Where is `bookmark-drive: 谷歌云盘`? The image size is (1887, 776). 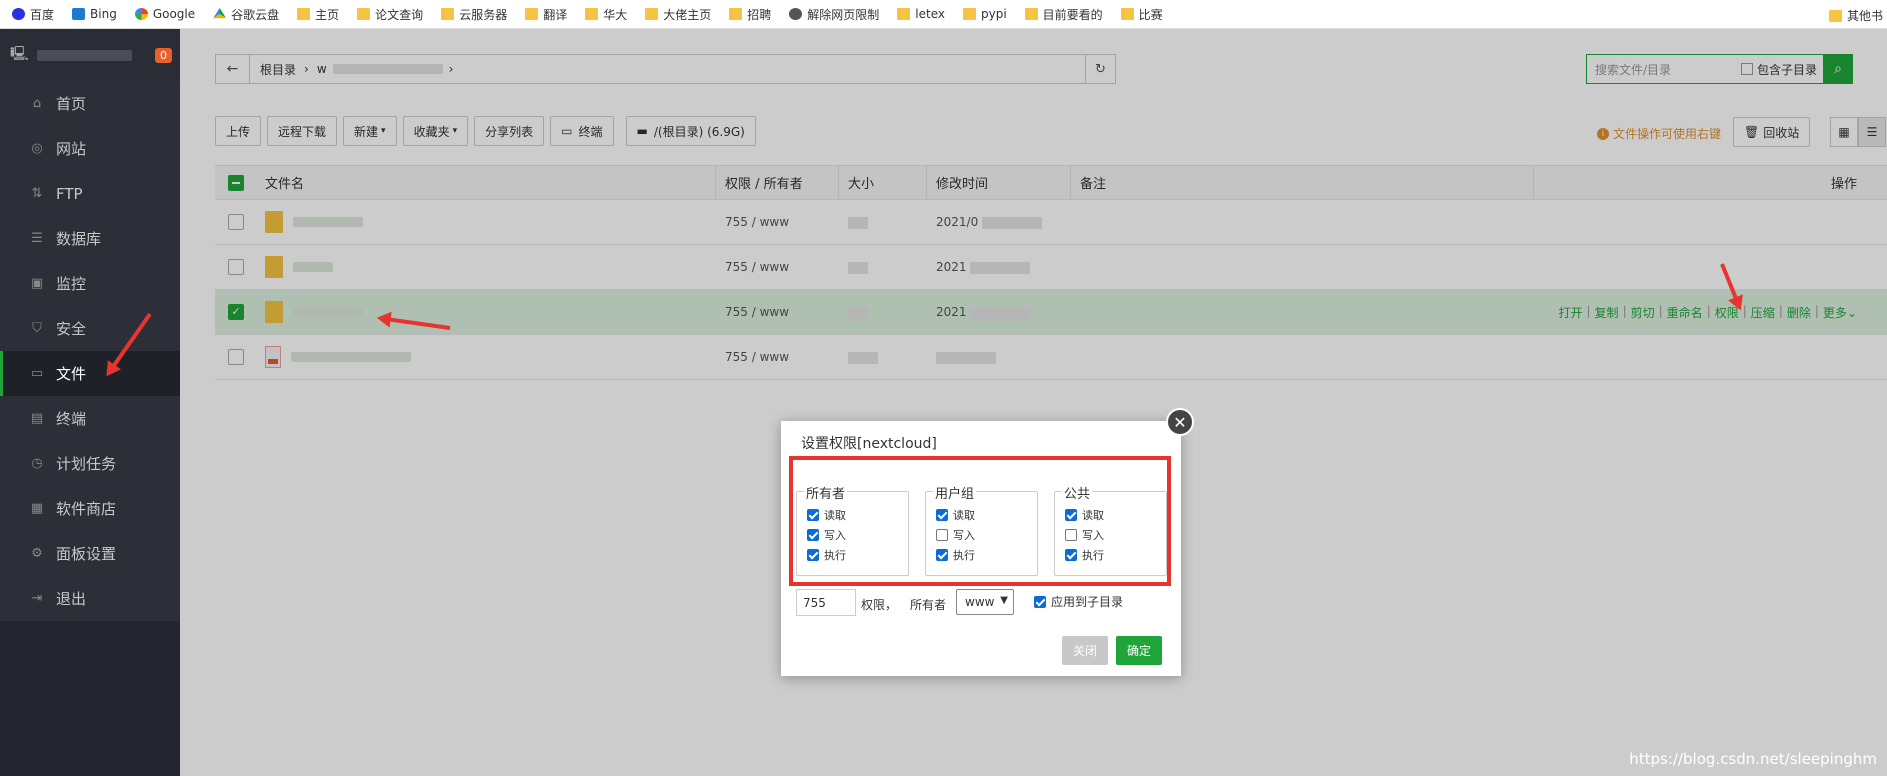
bookmark-drive: 谷歌云盘 is located at coordinates (246, 14).